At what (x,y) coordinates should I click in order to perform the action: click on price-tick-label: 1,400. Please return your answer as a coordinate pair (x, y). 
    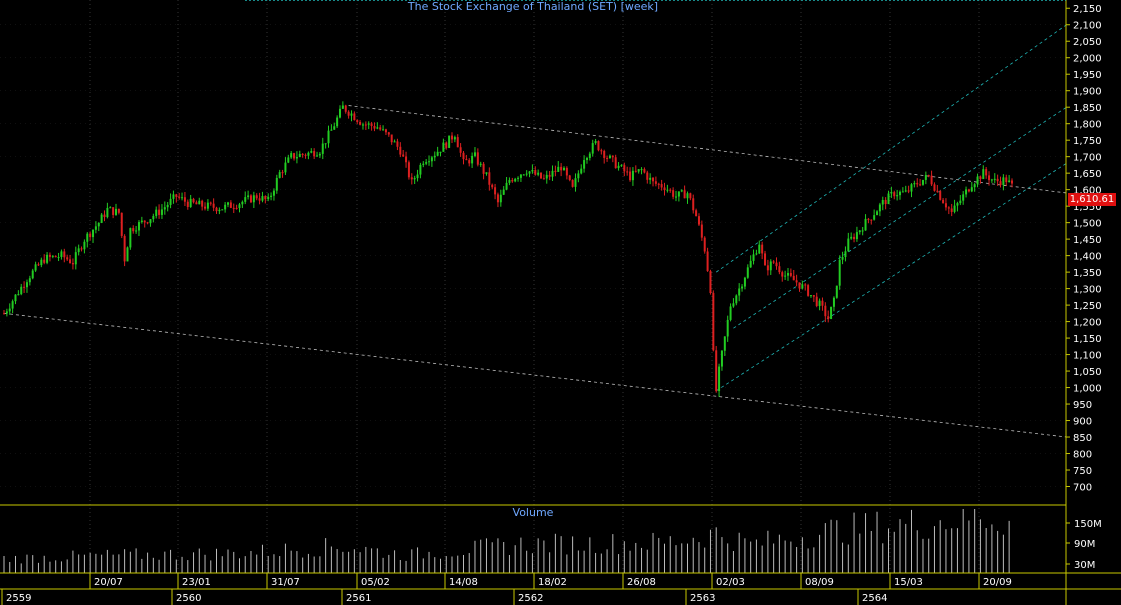
    Looking at the image, I should click on (1087, 257).